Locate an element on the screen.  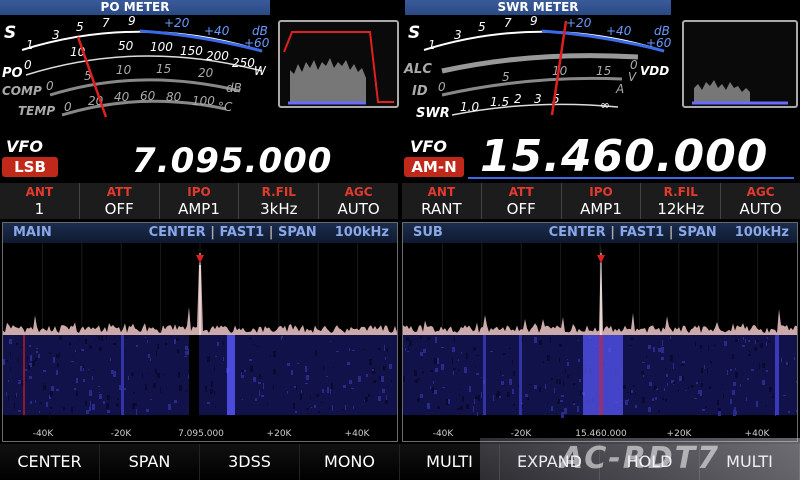
main-ipo-setting: IPO AMP1 is located at coordinates (200, 201).